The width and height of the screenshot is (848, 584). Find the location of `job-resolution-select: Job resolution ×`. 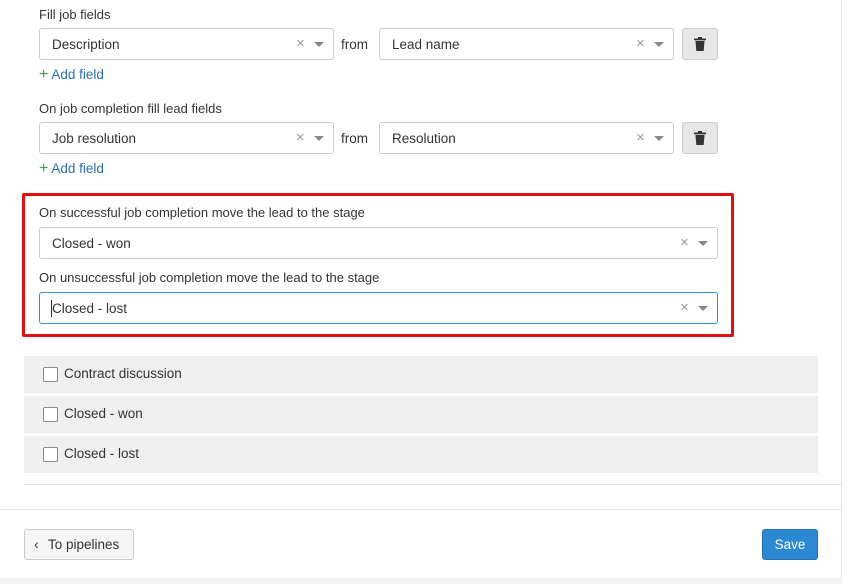

job-resolution-select: Job resolution × is located at coordinates (186, 138).